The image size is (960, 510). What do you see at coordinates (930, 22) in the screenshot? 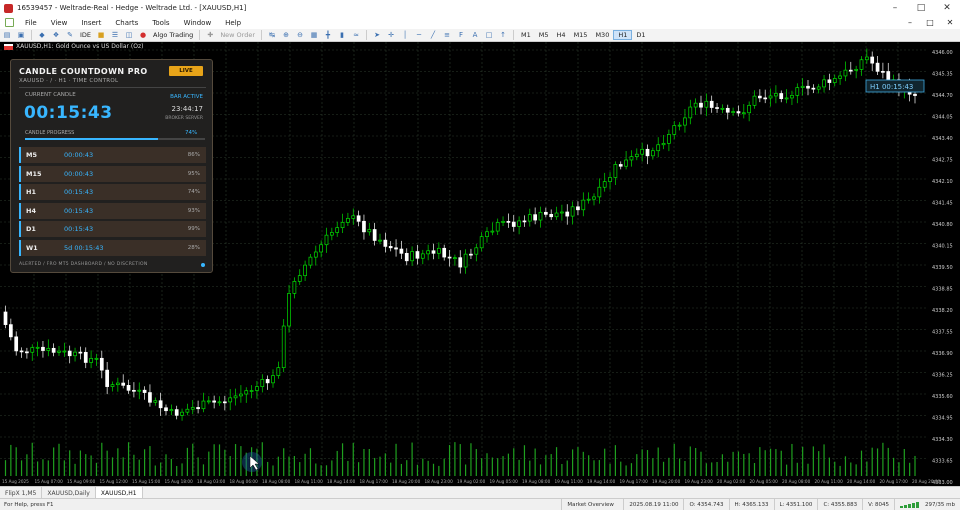
I see `child-restore-button: □` at bounding box center [930, 22].